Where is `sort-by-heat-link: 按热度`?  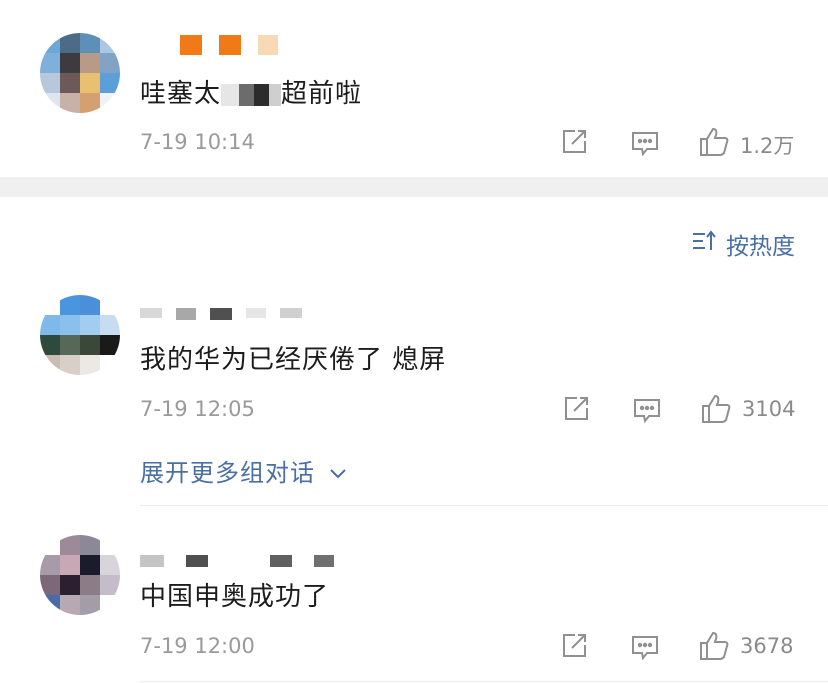 sort-by-heat-link: 按热度 is located at coordinates (760, 244).